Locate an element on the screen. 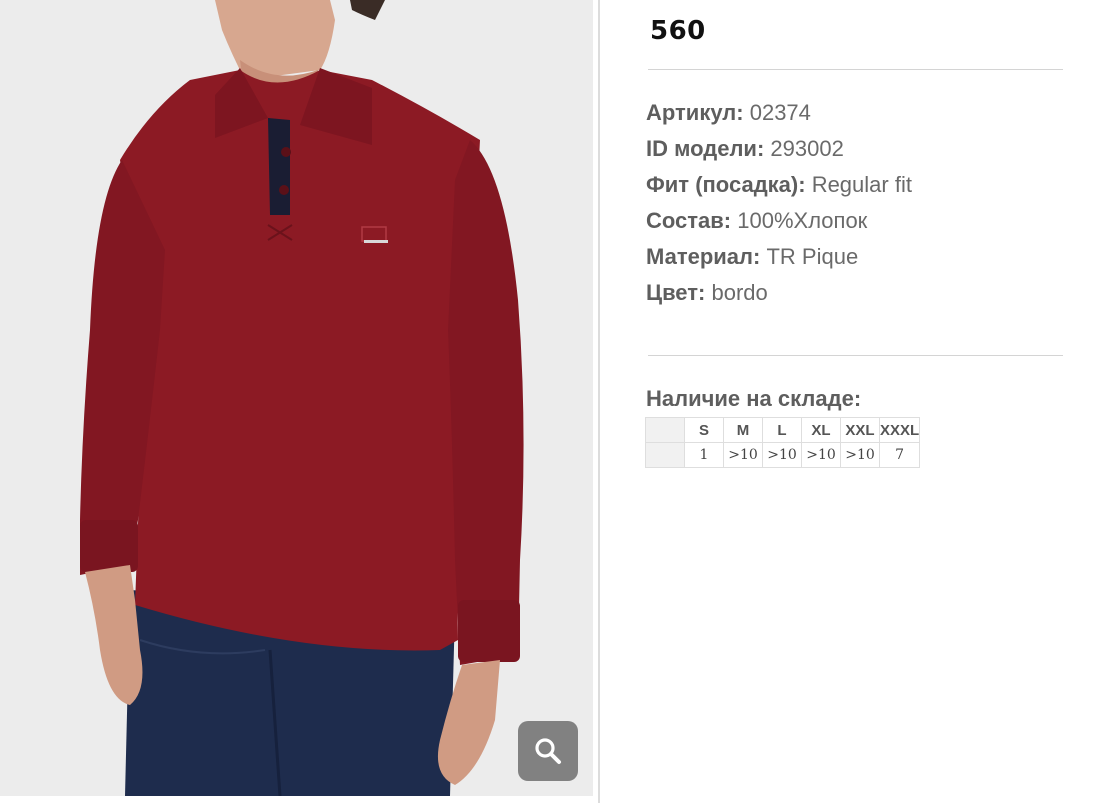 The width and height of the screenshot is (1099, 803). product-price: 560 is located at coordinates (678, 31).